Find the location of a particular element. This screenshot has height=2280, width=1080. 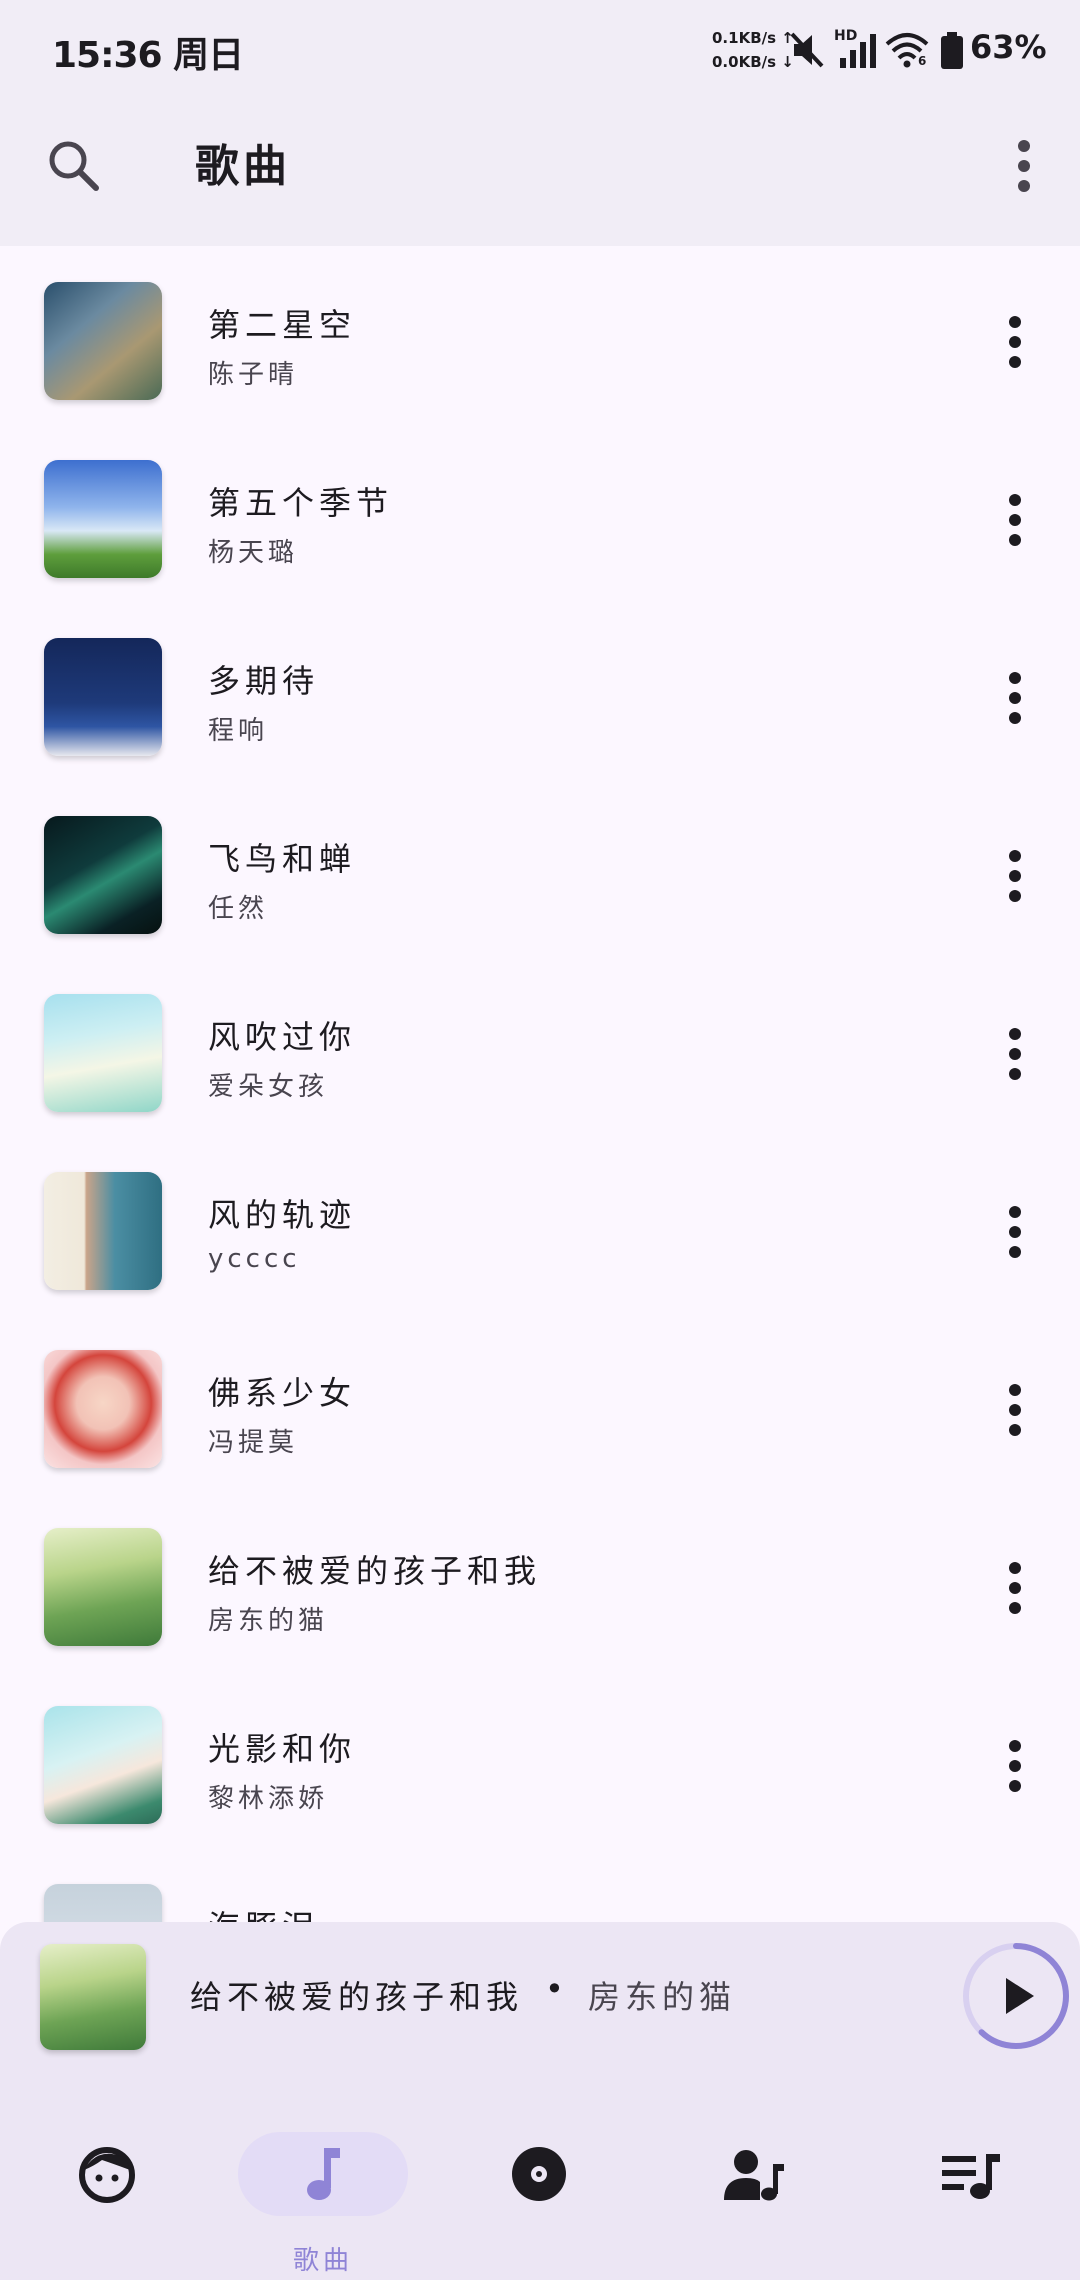

status-time: 15:36 周日 is located at coordinates (148, 55).